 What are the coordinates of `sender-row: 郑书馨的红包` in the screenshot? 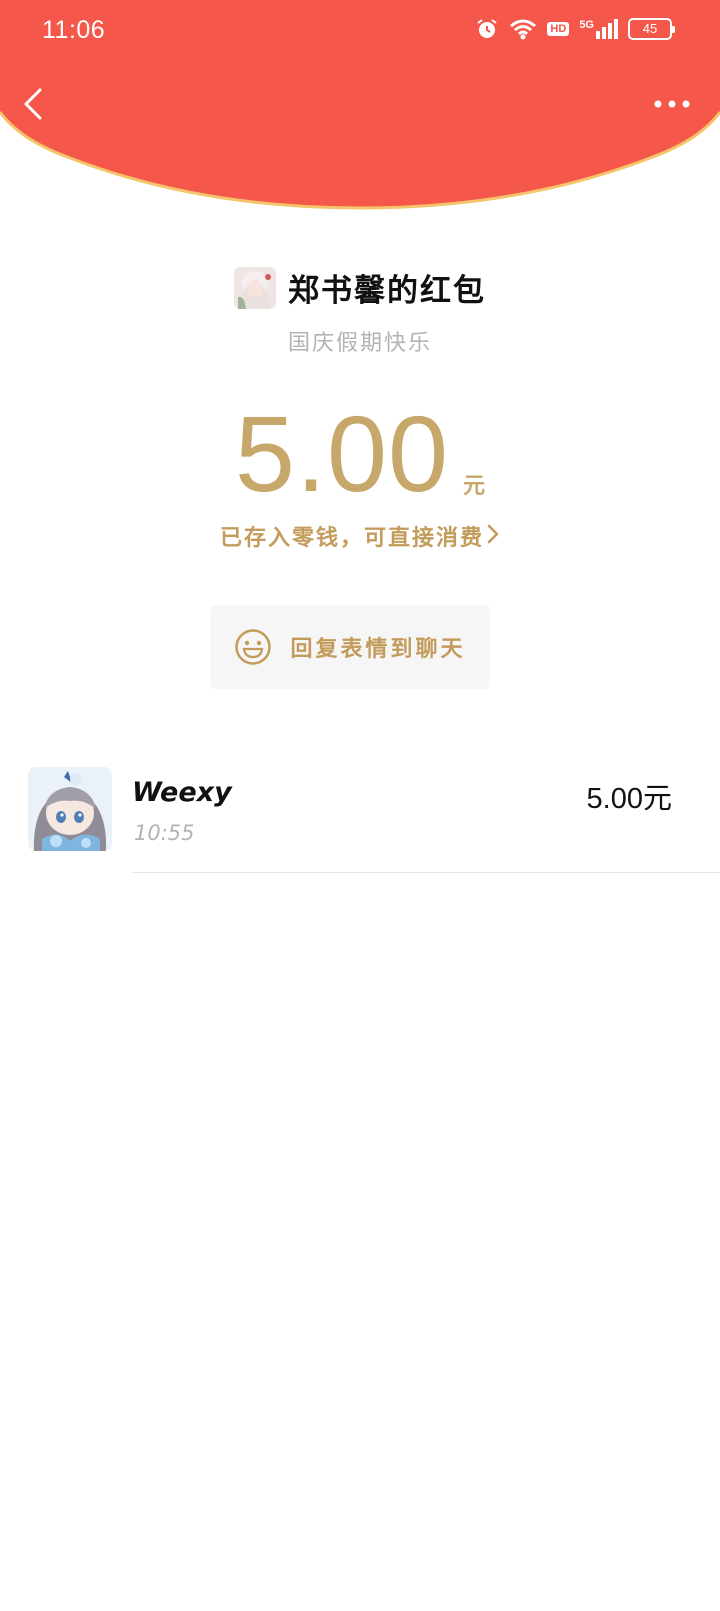 It's located at (360, 287).